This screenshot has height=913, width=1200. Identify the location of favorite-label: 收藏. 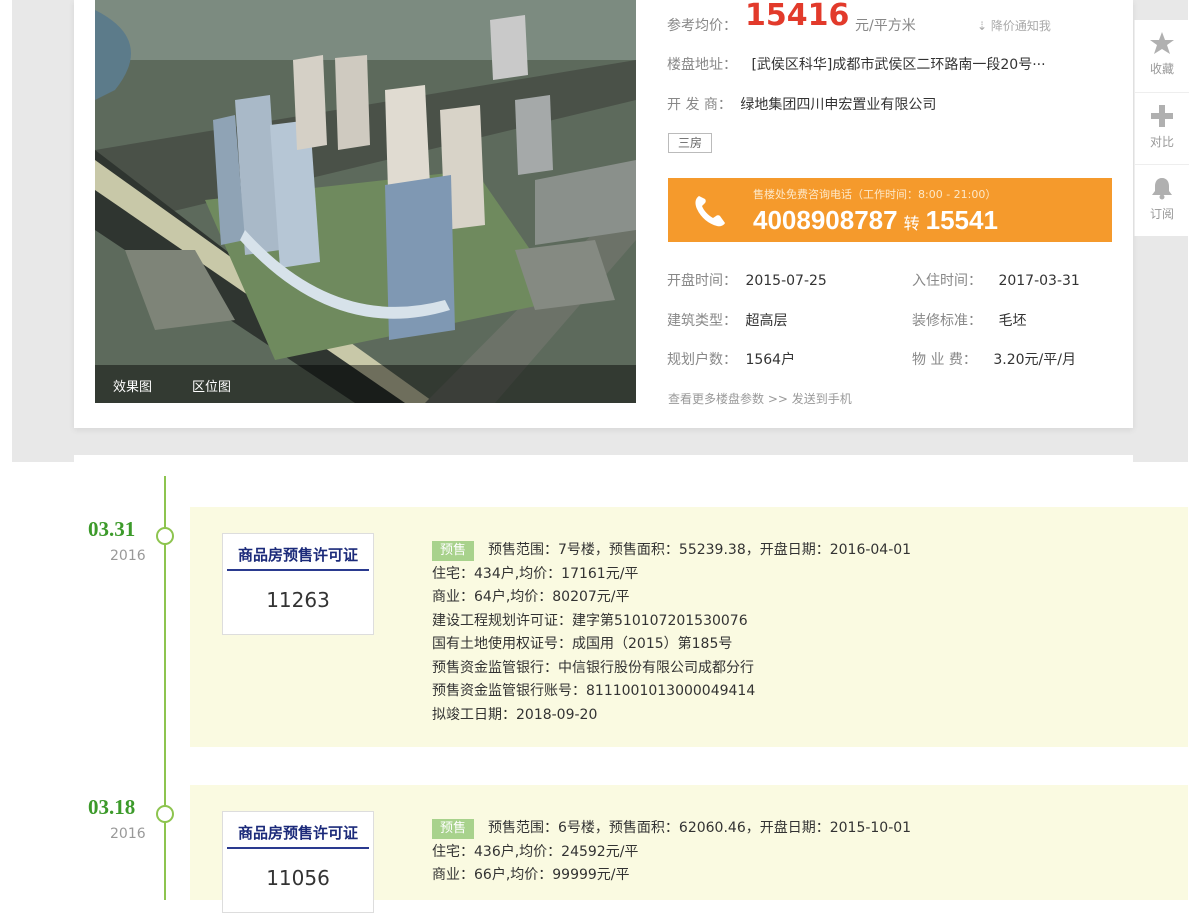
(1161, 69).